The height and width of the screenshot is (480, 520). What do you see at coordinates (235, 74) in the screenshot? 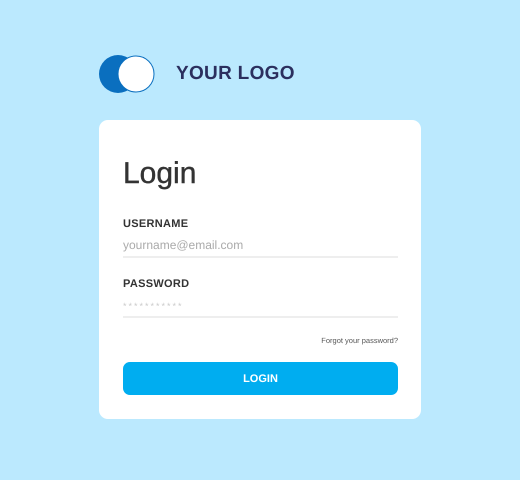
I see `logo-text: YOUR LOGO` at bounding box center [235, 74].